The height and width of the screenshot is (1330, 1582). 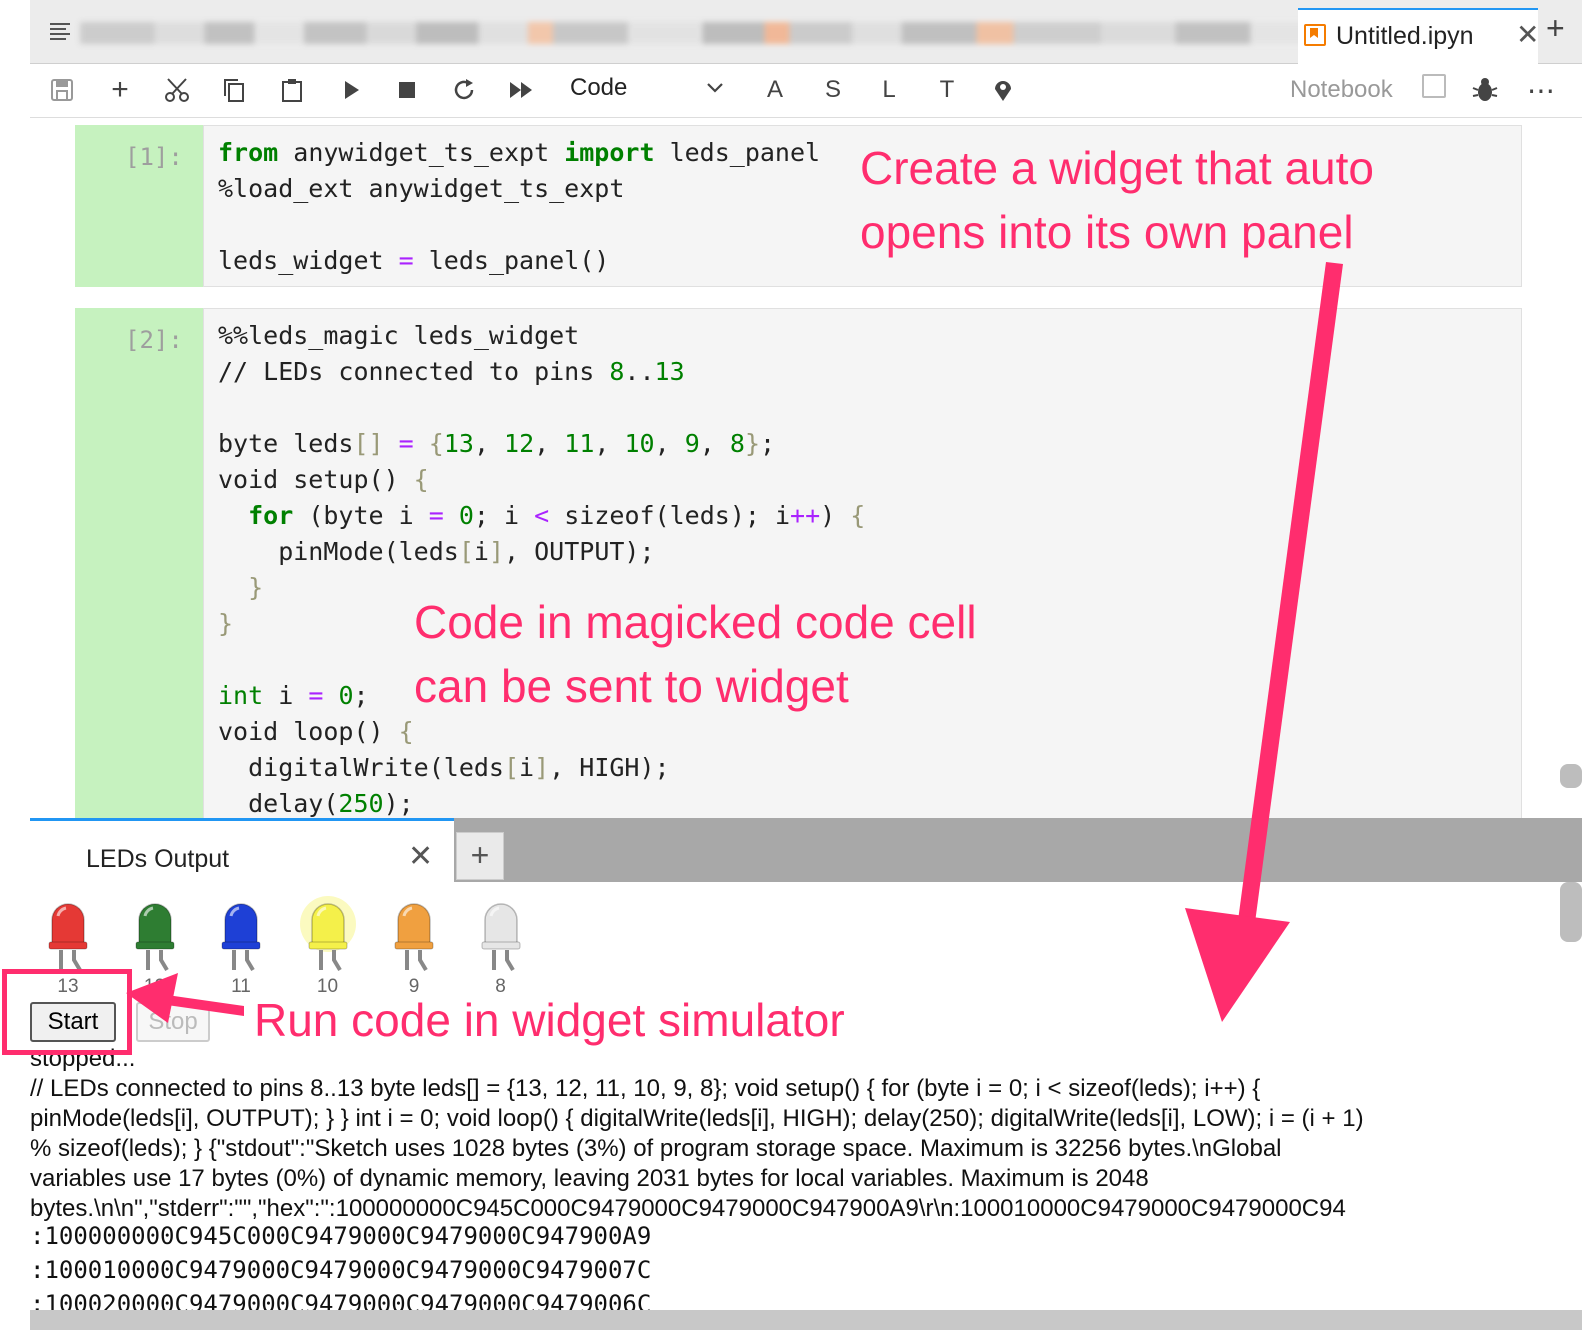 What do you see at coordinates (444, 767) in the screenshot?
I see `code-line: digitalWrite(leds[i], HIGH);` at bounding box center [444, 767].